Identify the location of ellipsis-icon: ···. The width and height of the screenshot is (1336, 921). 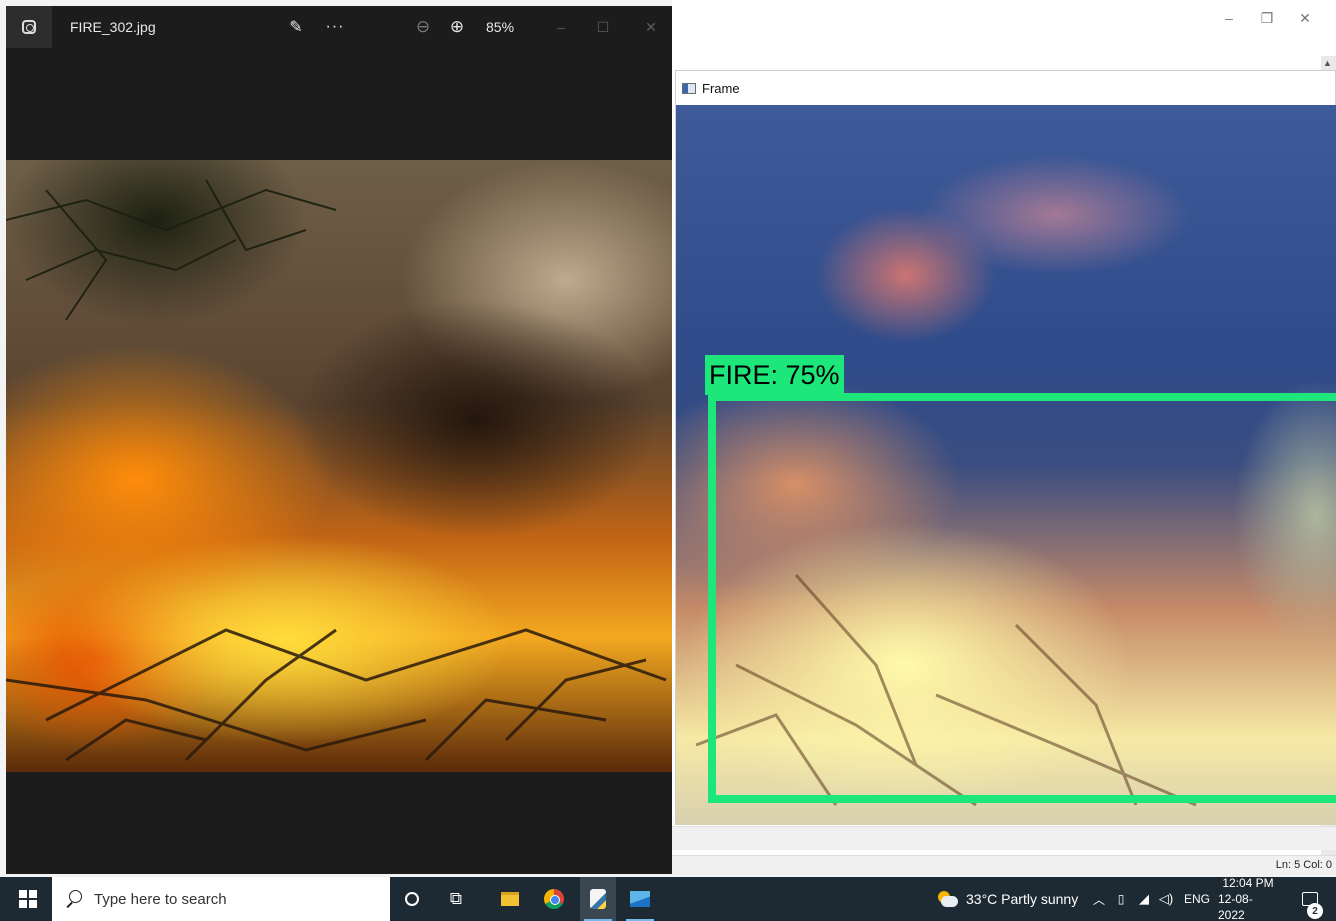
(335, 27).